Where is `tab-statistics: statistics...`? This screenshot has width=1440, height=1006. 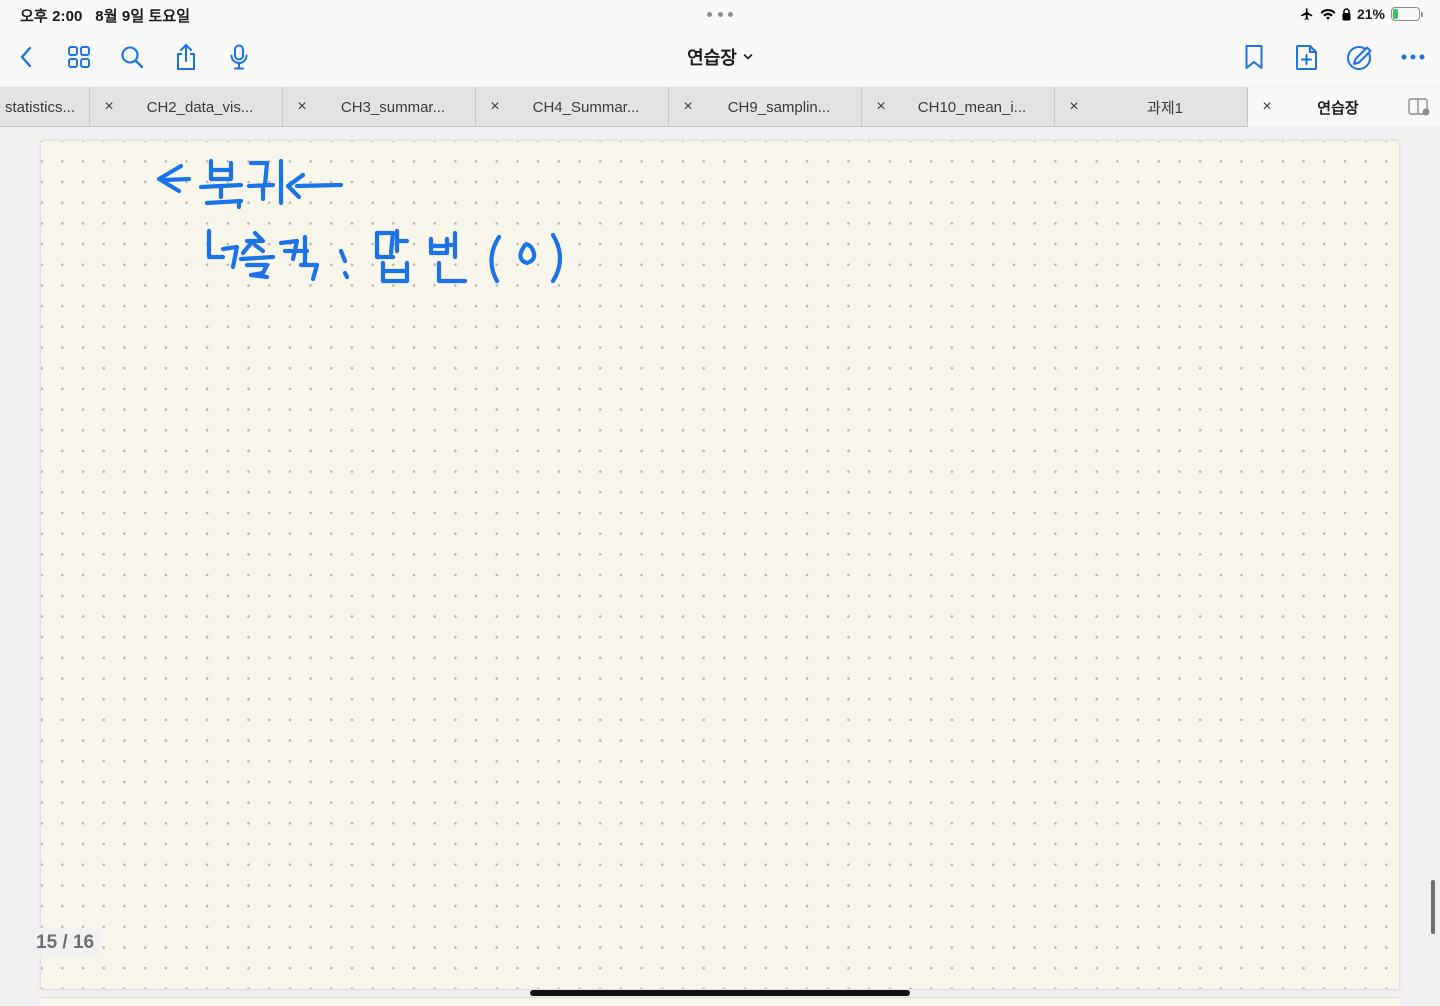 tab-statistics: statistics... is located at coordinates (45, 107).